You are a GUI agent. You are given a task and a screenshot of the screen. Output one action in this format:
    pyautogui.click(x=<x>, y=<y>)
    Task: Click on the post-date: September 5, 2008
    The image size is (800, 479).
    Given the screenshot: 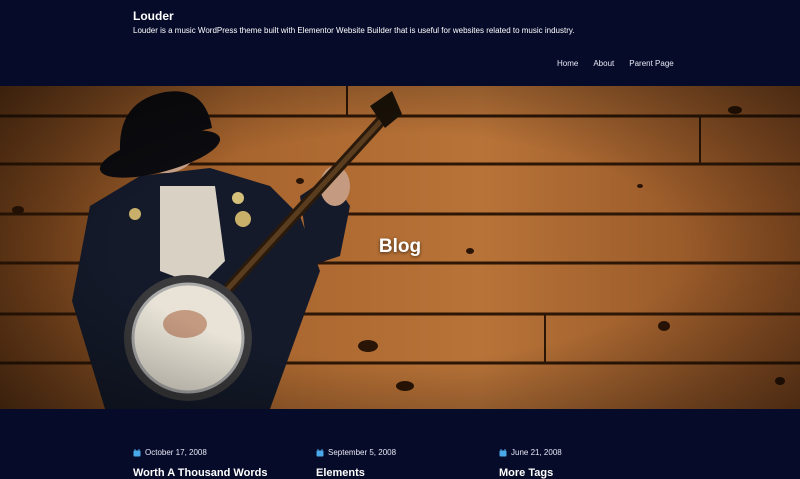 What is the action you would take?
    pyautogui.click(x=362, y=452)
    